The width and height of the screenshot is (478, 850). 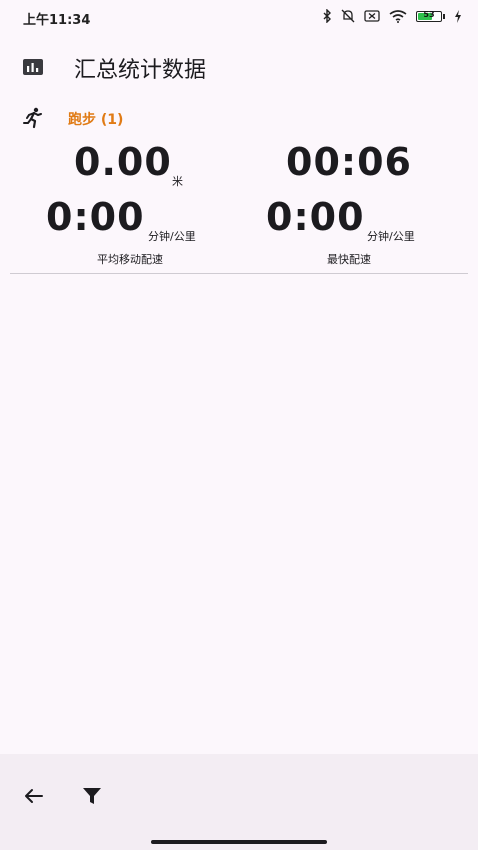 I want to click on app-header: 汇总统计数据, so click(x=239, y=68).